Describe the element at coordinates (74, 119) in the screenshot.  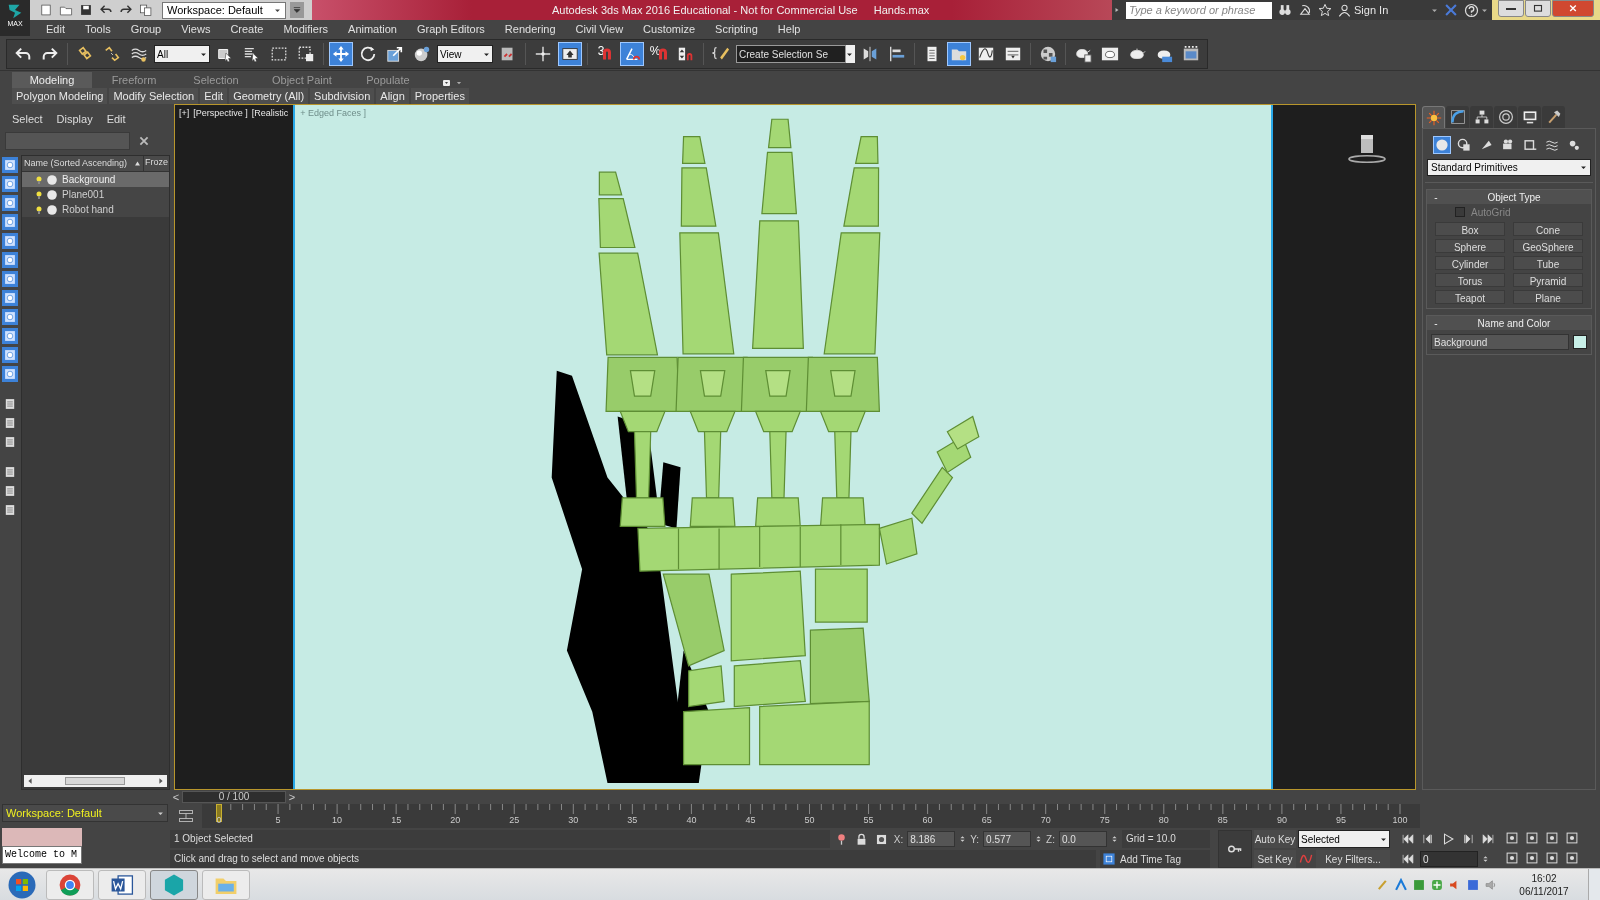
I see `explorer-menu-item: Display` at that location.